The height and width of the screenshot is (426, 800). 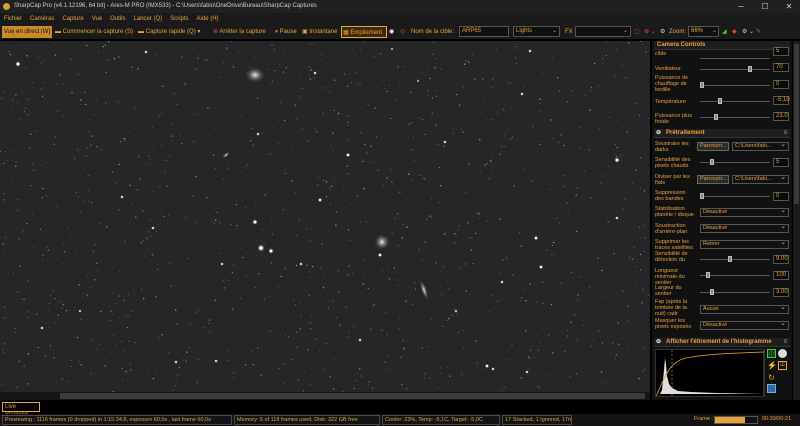 What do you see at coordinates (650, 32) in the screenshot?
I see `crosshair-icon: ⊕ ⌄` at bounding box center [650, 32].